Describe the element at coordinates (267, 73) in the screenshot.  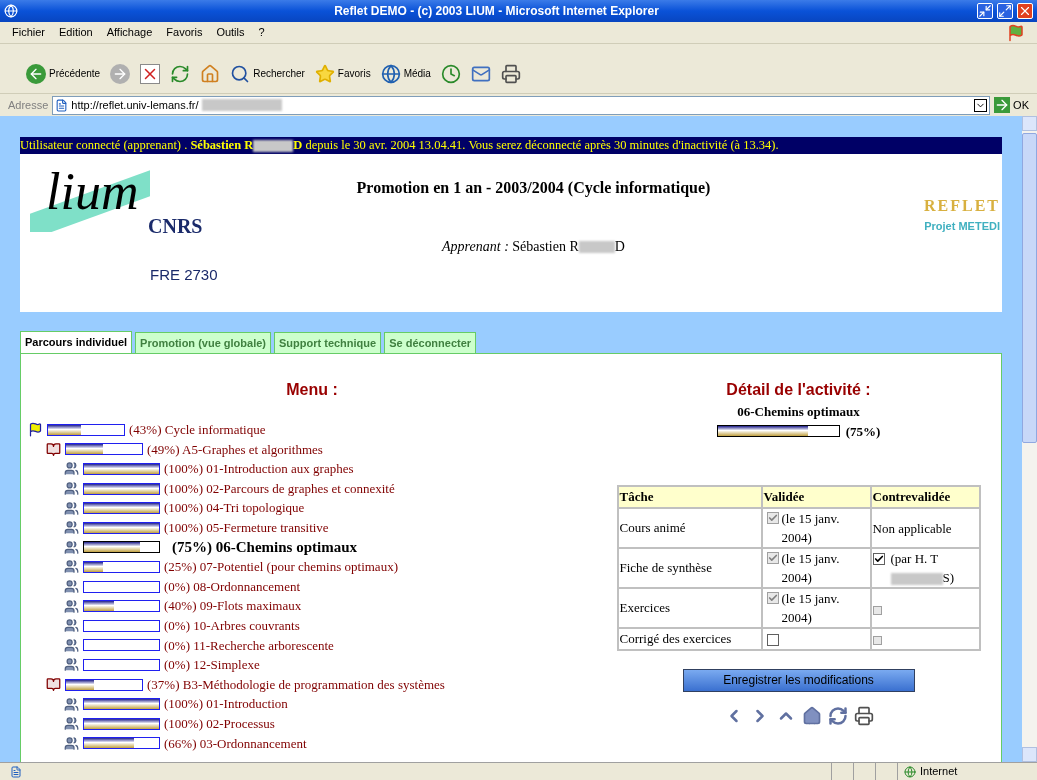
I see `toolbar-button: Rechercher` at that location.